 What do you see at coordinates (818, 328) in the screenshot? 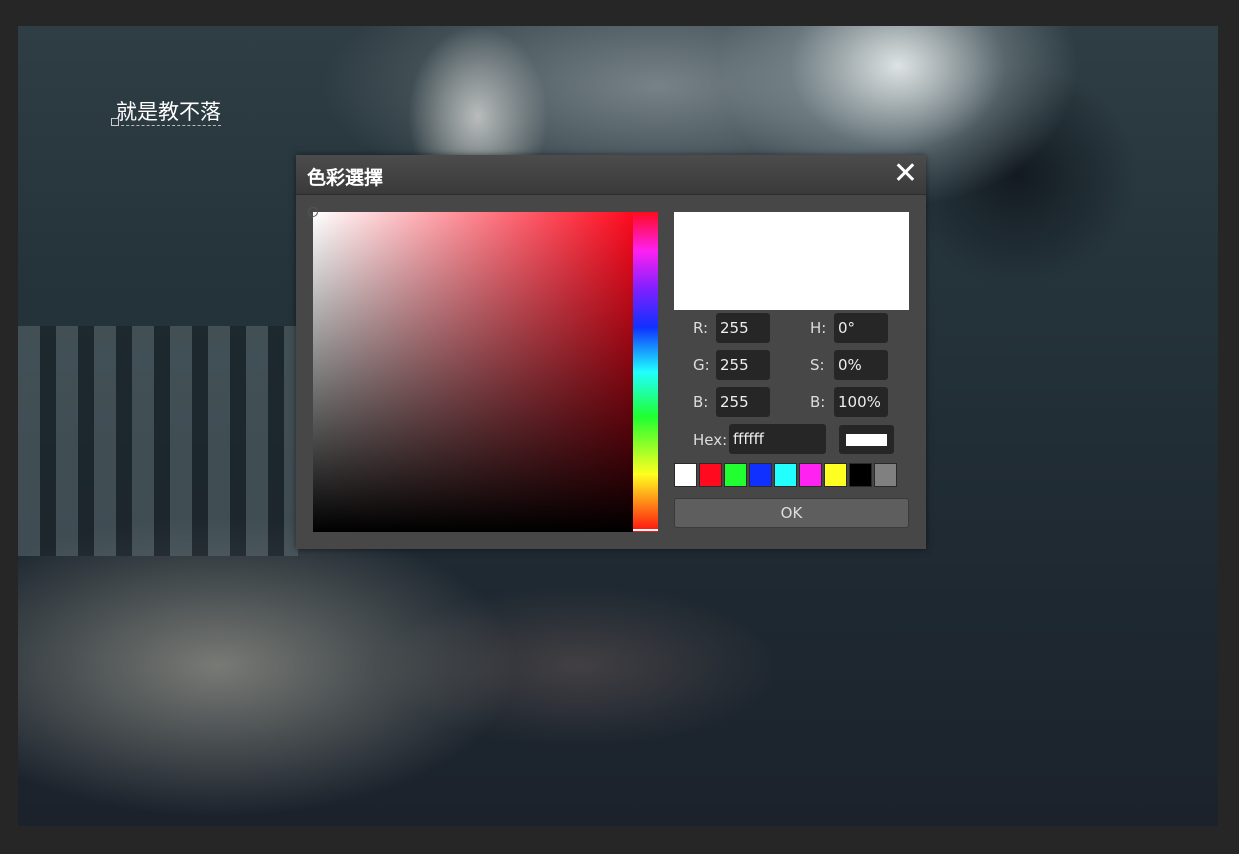
I see `h-label: H:` at bounding box center [818, 328].